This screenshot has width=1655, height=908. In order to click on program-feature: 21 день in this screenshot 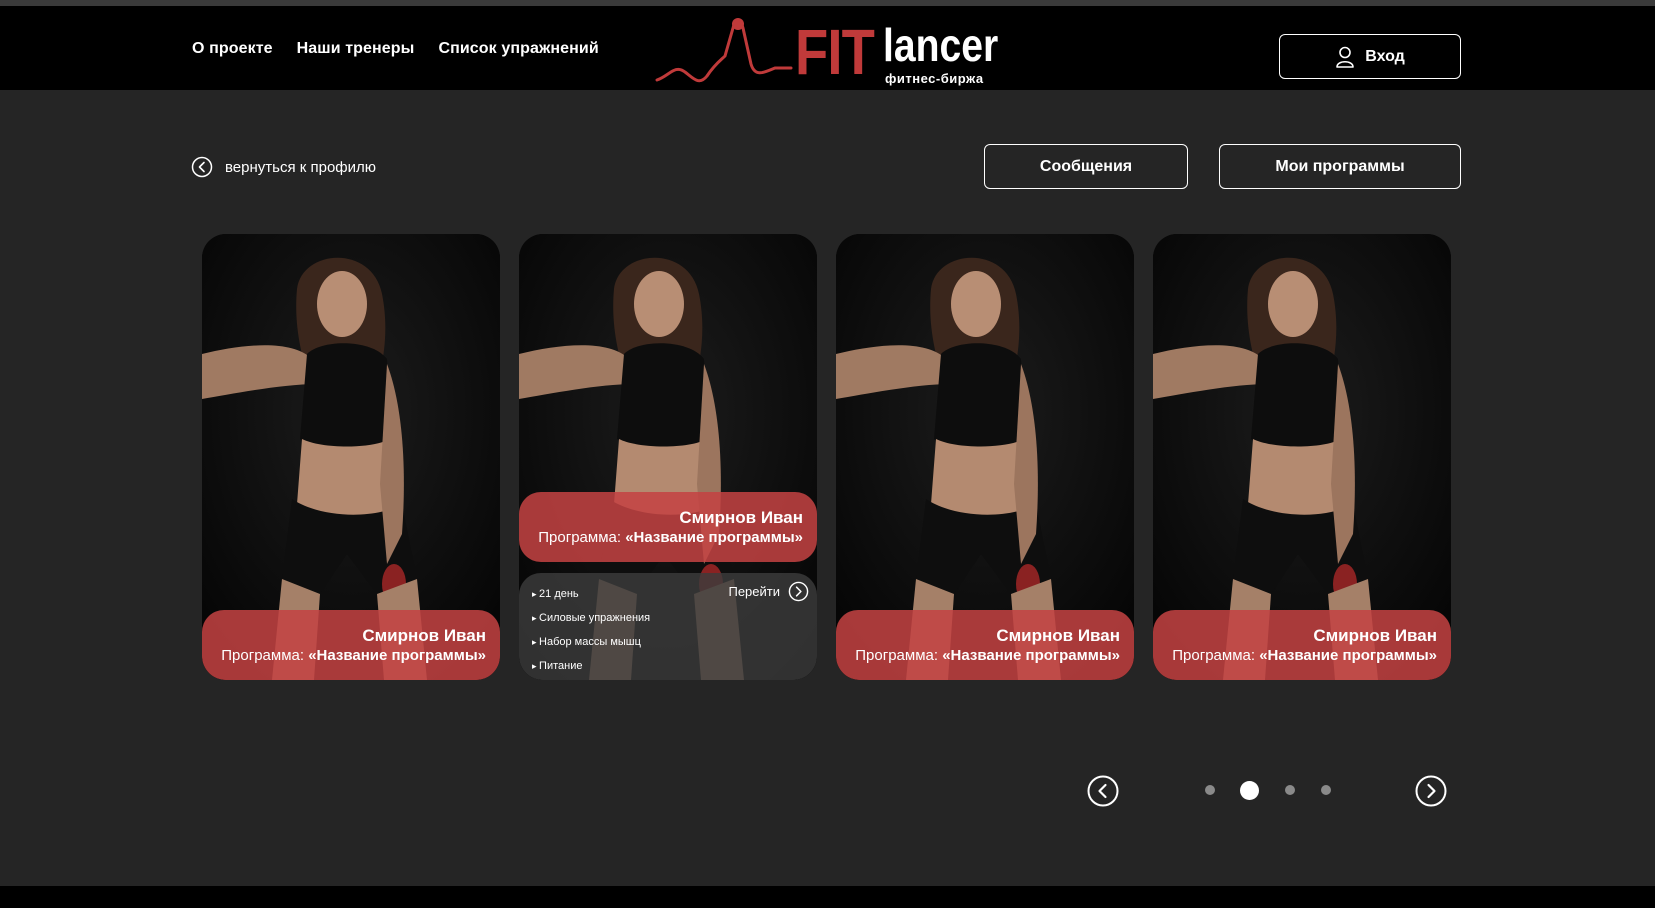, I will do `click(591, 594)`.